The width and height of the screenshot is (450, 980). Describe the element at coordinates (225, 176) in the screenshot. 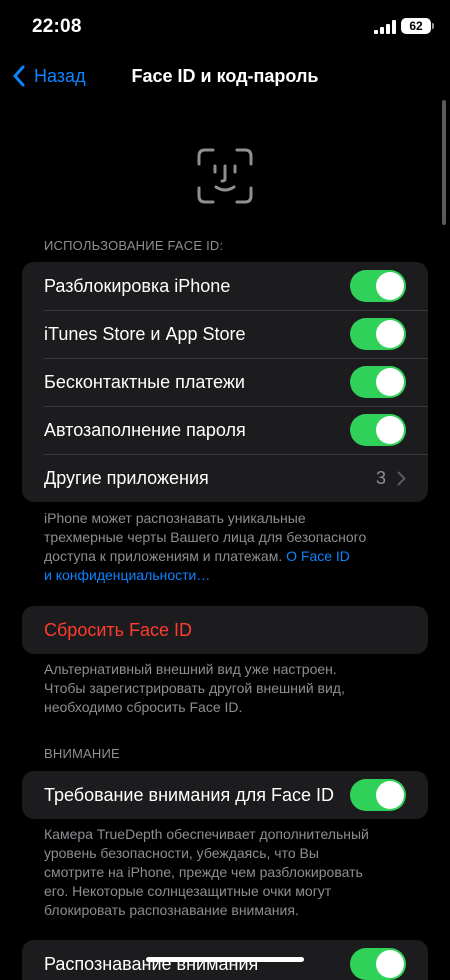

I see `face-id-icon` at that location.